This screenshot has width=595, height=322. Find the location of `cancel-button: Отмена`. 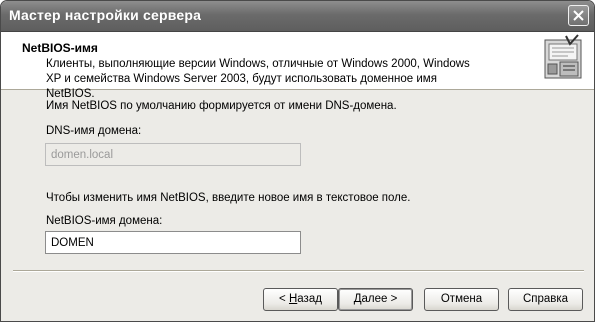

cancel-button: Отмена is located at coordinates (461, 299).